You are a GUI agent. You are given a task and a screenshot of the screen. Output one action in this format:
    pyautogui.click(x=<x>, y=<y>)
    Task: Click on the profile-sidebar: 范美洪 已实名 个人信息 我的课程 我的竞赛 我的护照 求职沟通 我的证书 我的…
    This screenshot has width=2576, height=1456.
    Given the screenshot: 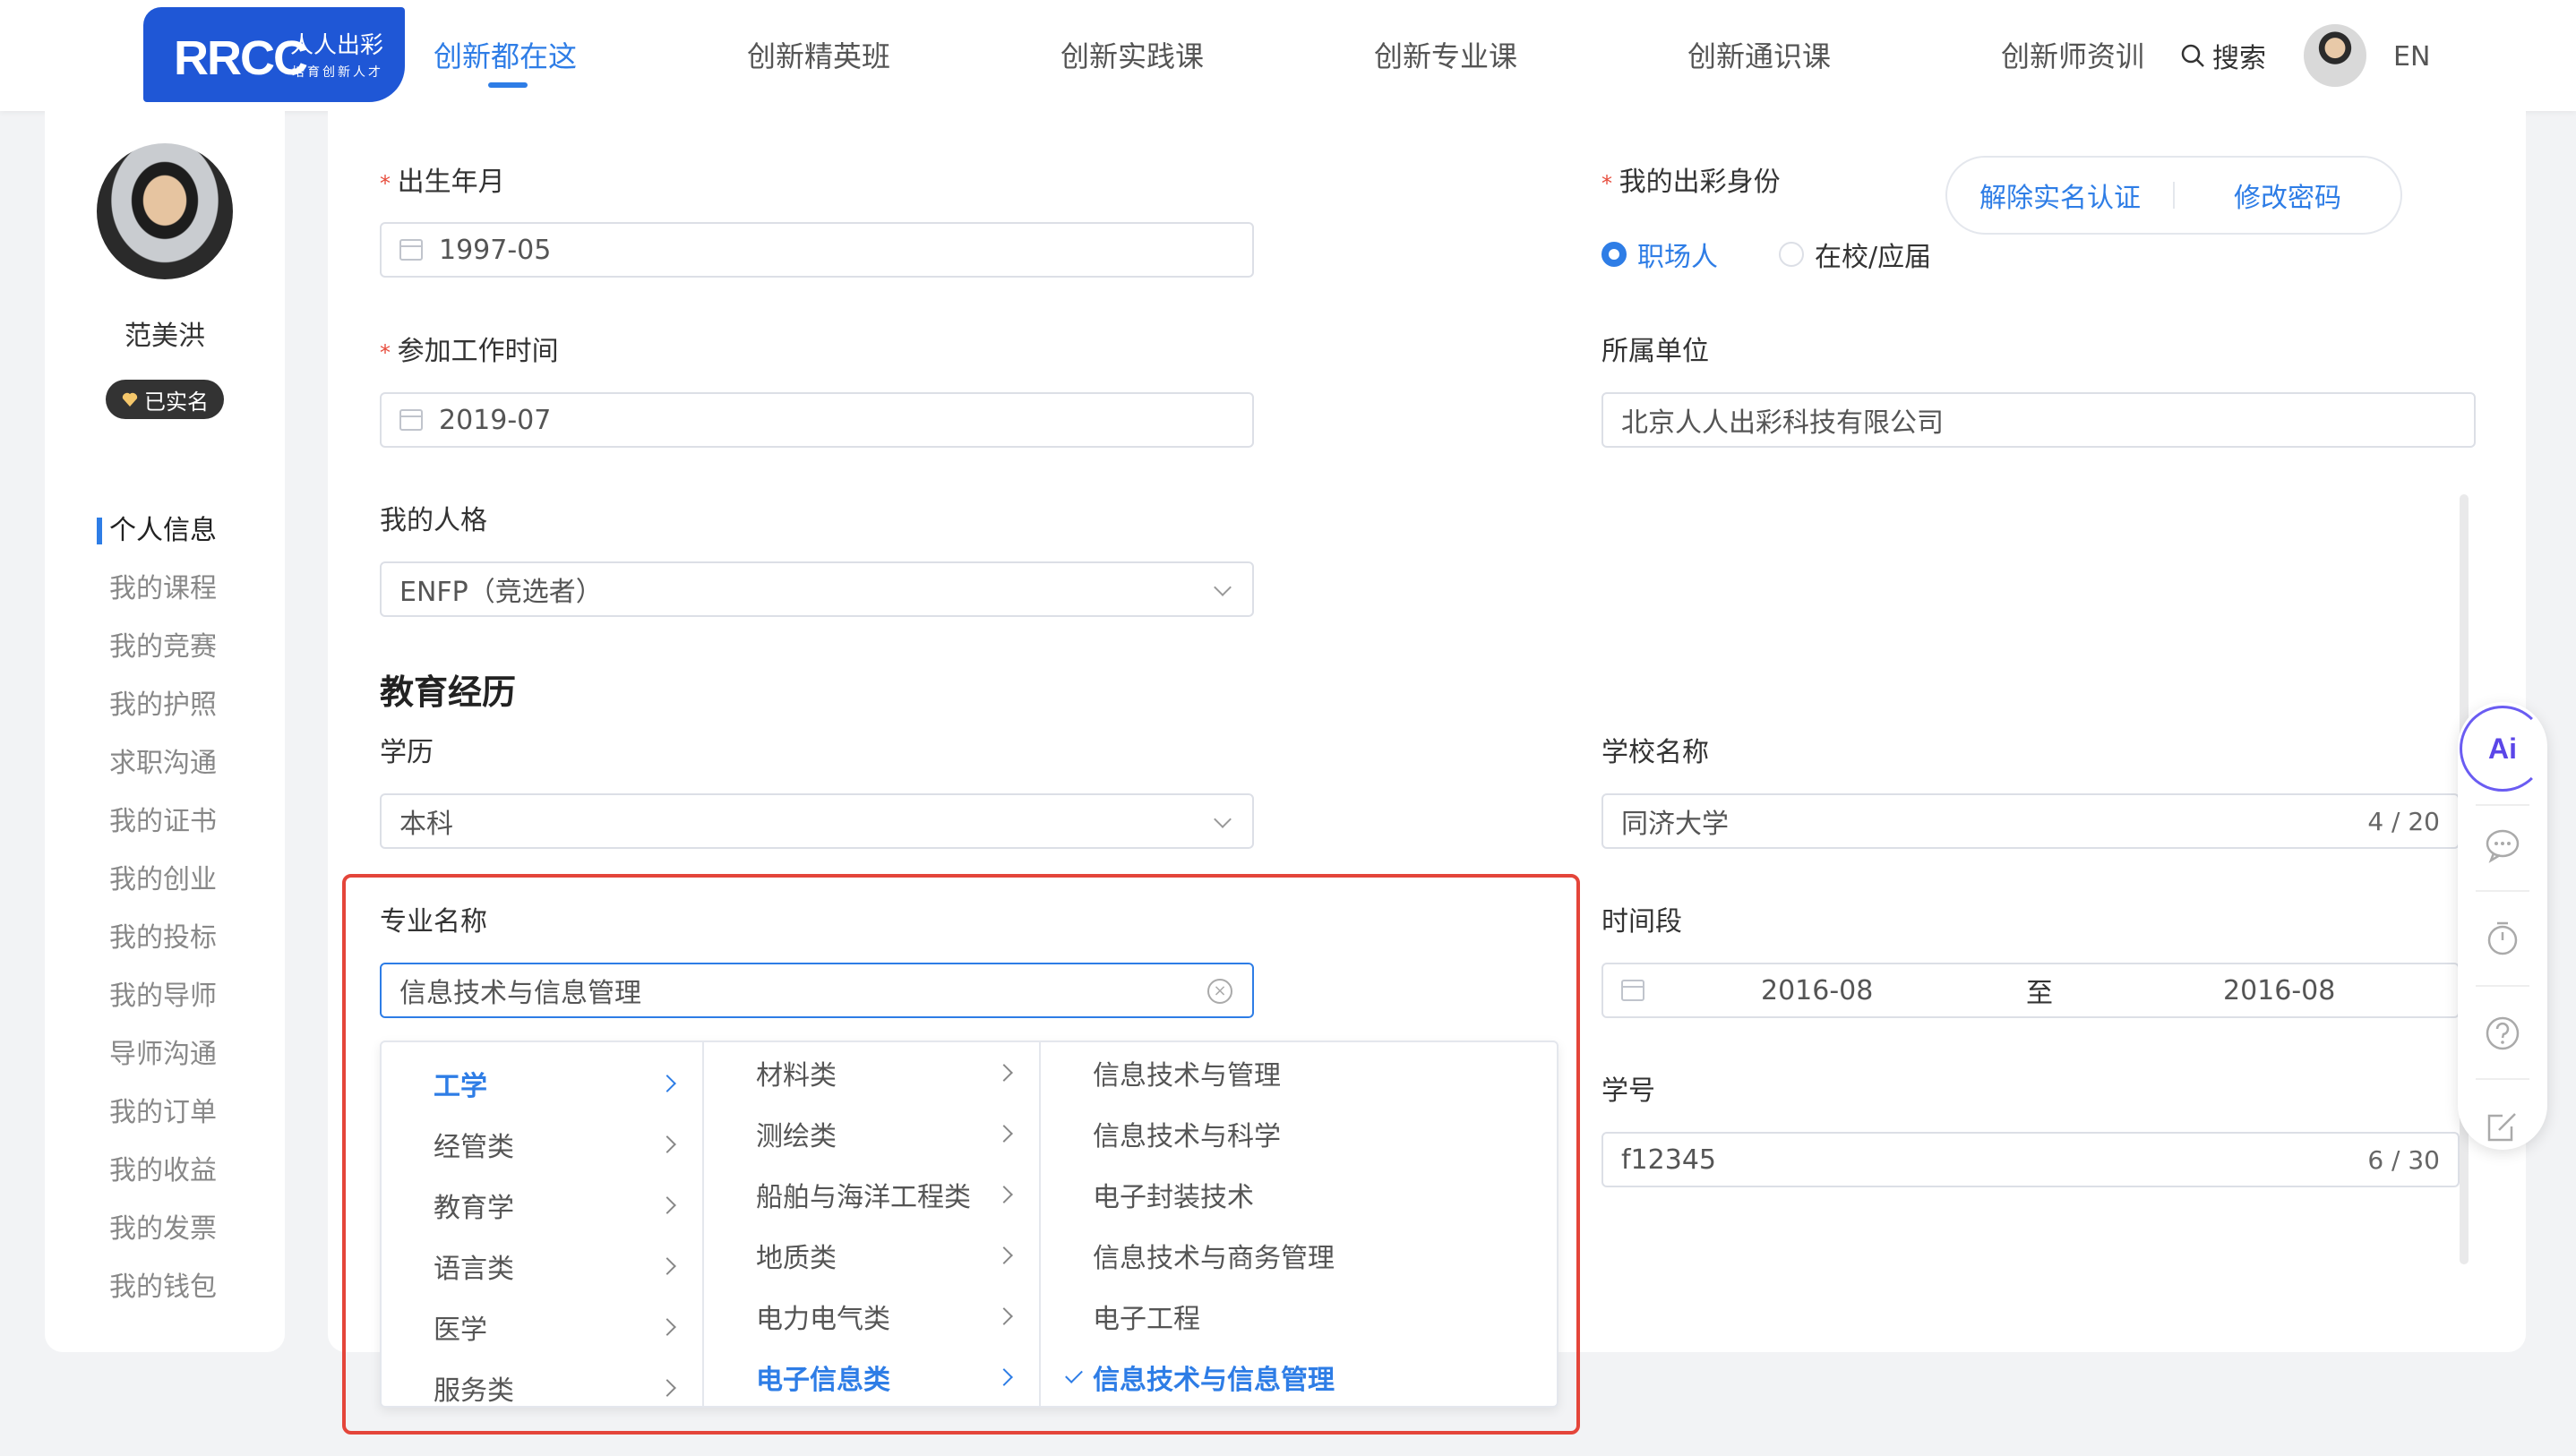 What is the action you would take?
    pyautogui.click(x=165, y=731)
    